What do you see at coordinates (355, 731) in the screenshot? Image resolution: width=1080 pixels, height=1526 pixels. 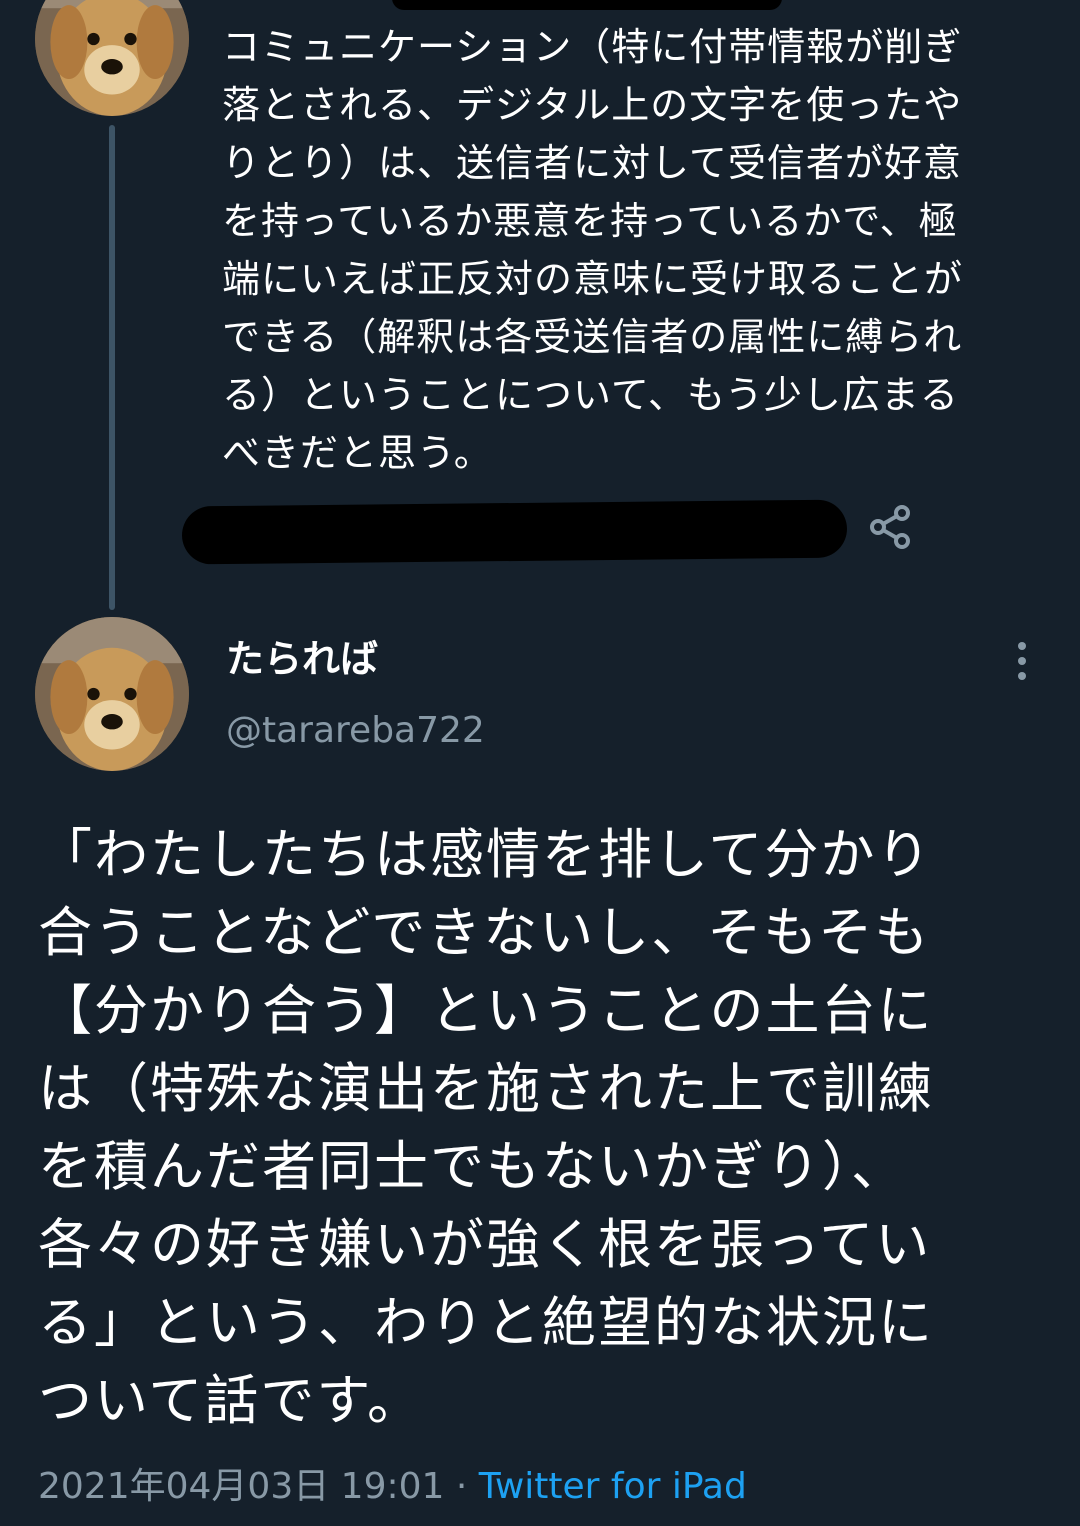 I see `user-handle: @tarareba722` at bounding box center [355, 731].